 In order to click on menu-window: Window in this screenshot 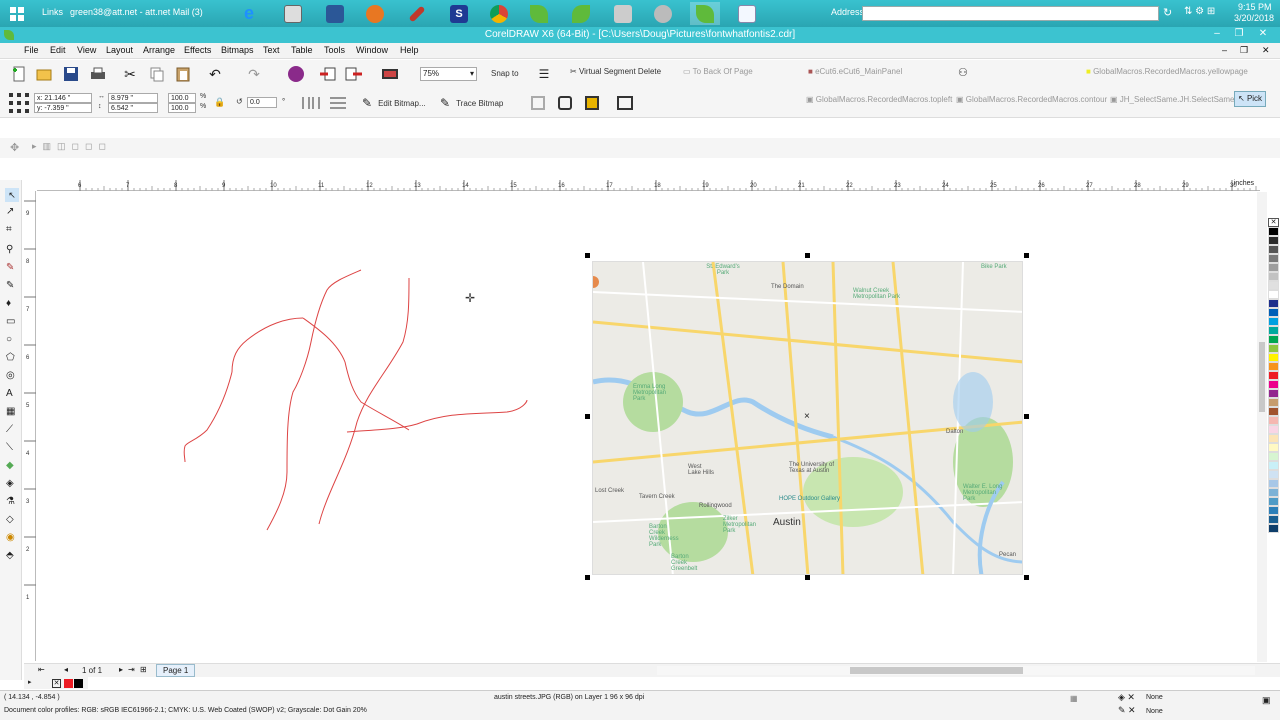, I will do `click(372, 50)`.